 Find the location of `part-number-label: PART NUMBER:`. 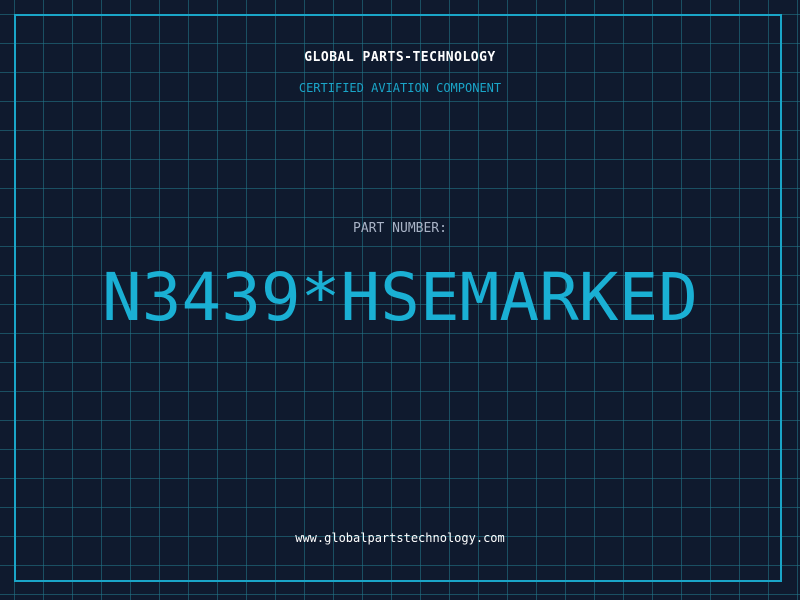

part-number-label: PART NUMBER: is located at coordinates (400, 228).